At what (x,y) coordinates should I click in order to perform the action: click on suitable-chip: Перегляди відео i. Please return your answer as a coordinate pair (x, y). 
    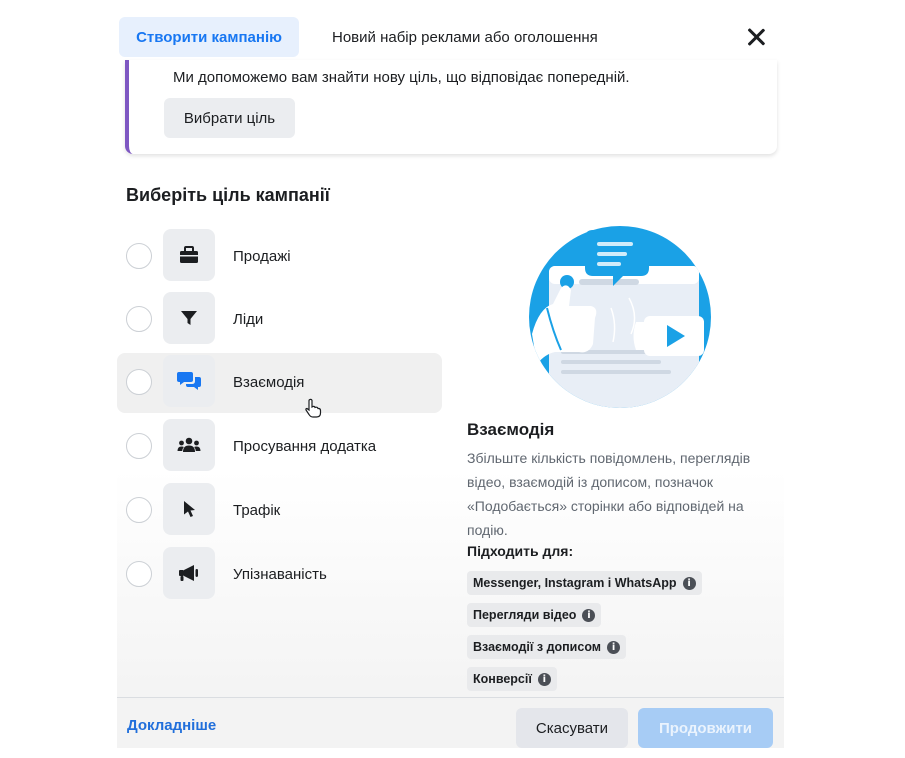
    Looking at the image, I should click on (534, 615).